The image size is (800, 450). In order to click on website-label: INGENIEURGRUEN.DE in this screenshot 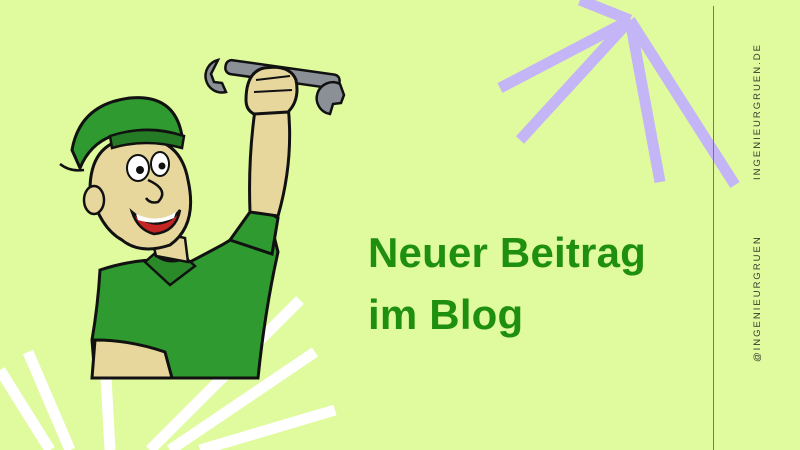, I will do `click(757, 111)`.